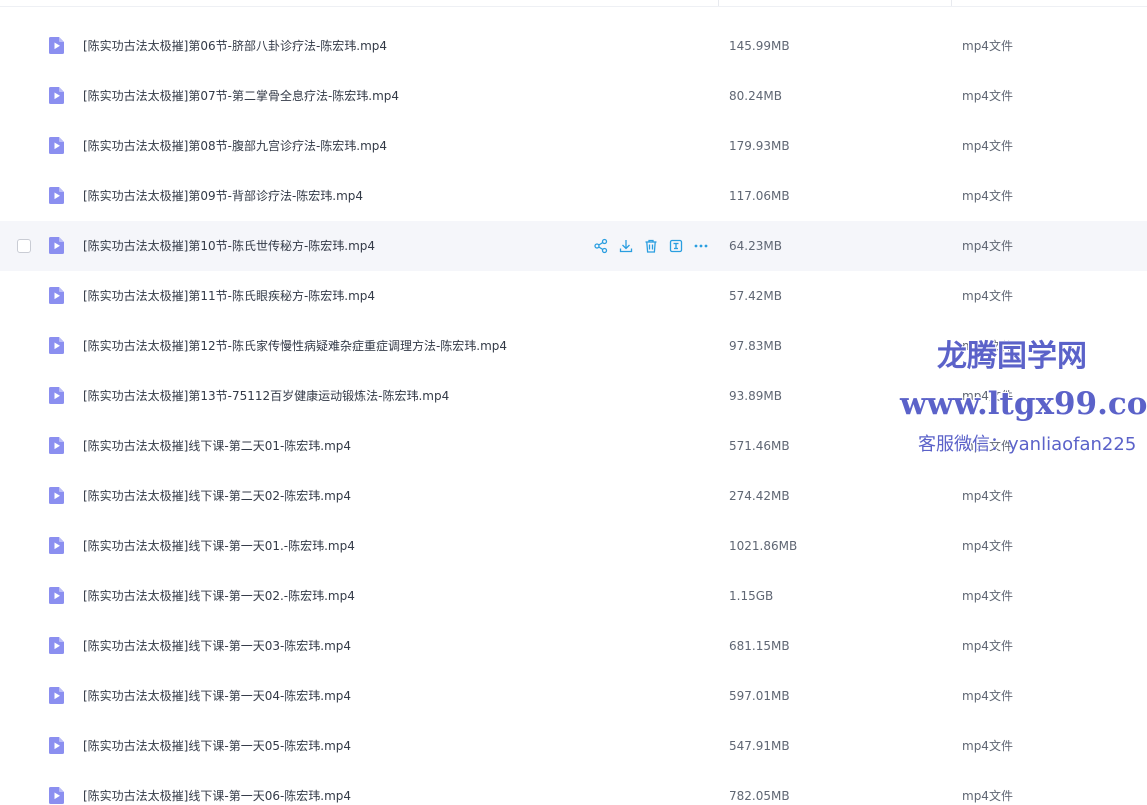 Image resolution: width=1147 pixels, height=805 pixels. I want to click on file-name: [陈实功古法太极摧]线下课-第一天03-陈宏玮.mp4, so click(217, 646).